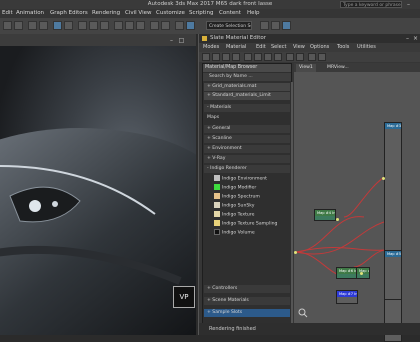 The image size is (420, 342). I want to click on node-header: Map #8, so click(363, 271).